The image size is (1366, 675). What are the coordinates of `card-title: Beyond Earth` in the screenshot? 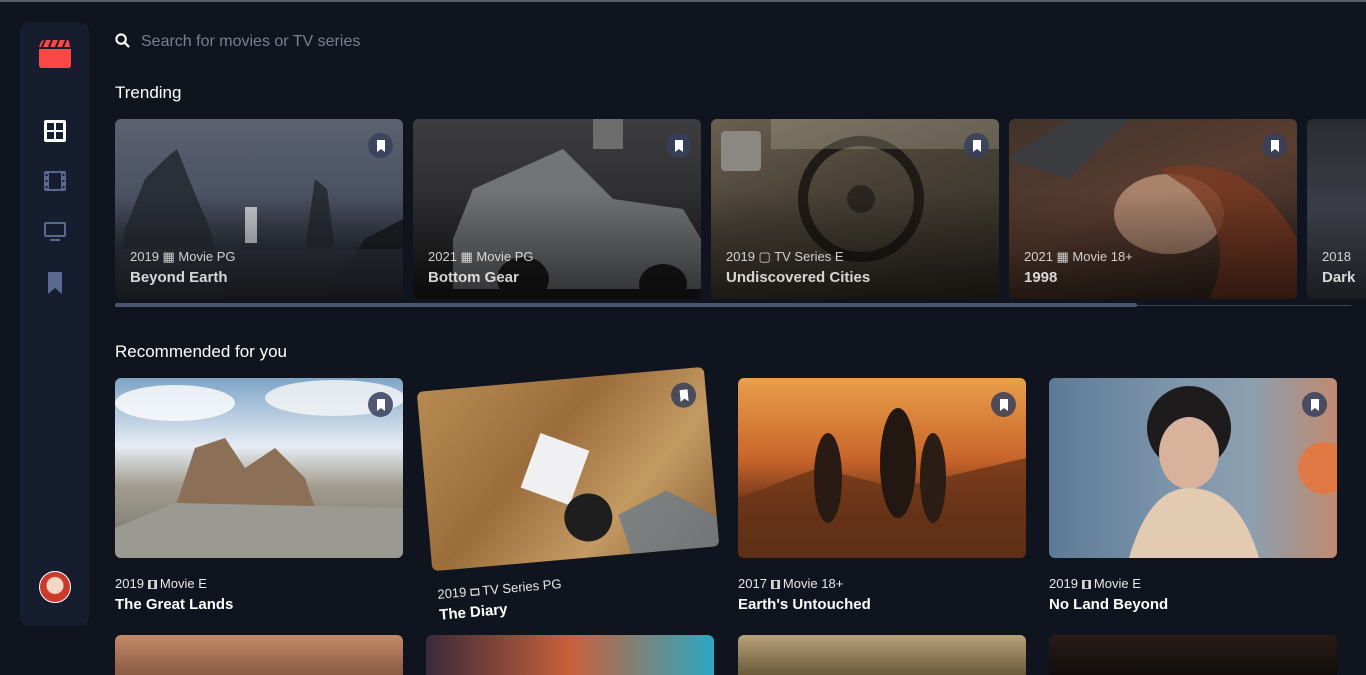 It's located at (179, 277).